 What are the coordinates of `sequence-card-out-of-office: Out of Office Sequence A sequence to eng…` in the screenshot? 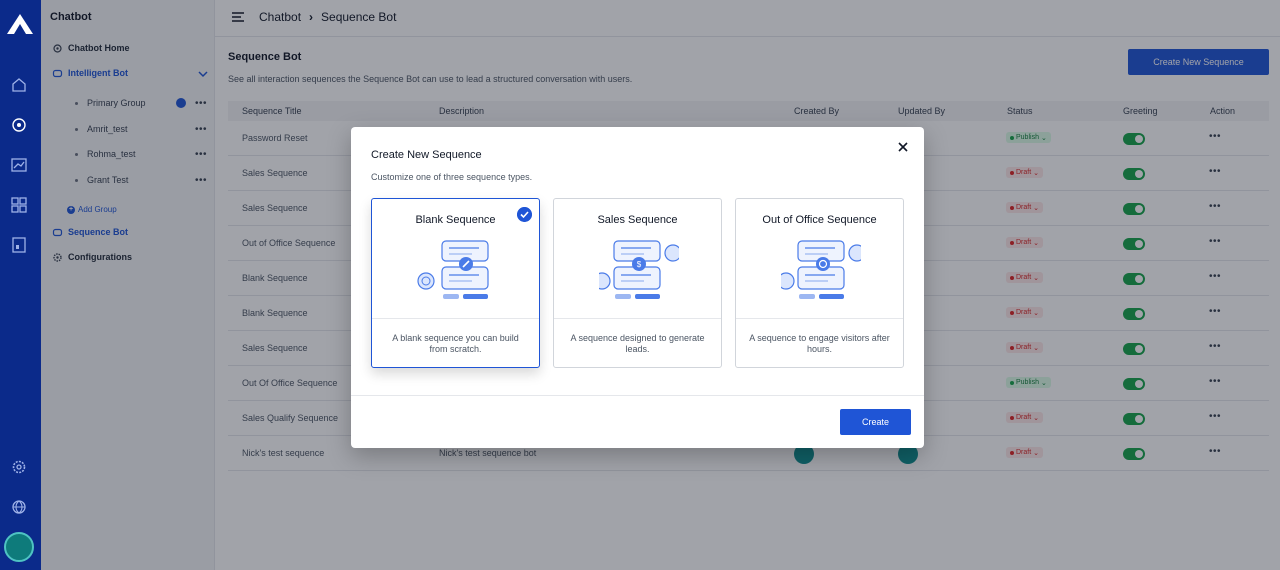 It's located at (819, 283).